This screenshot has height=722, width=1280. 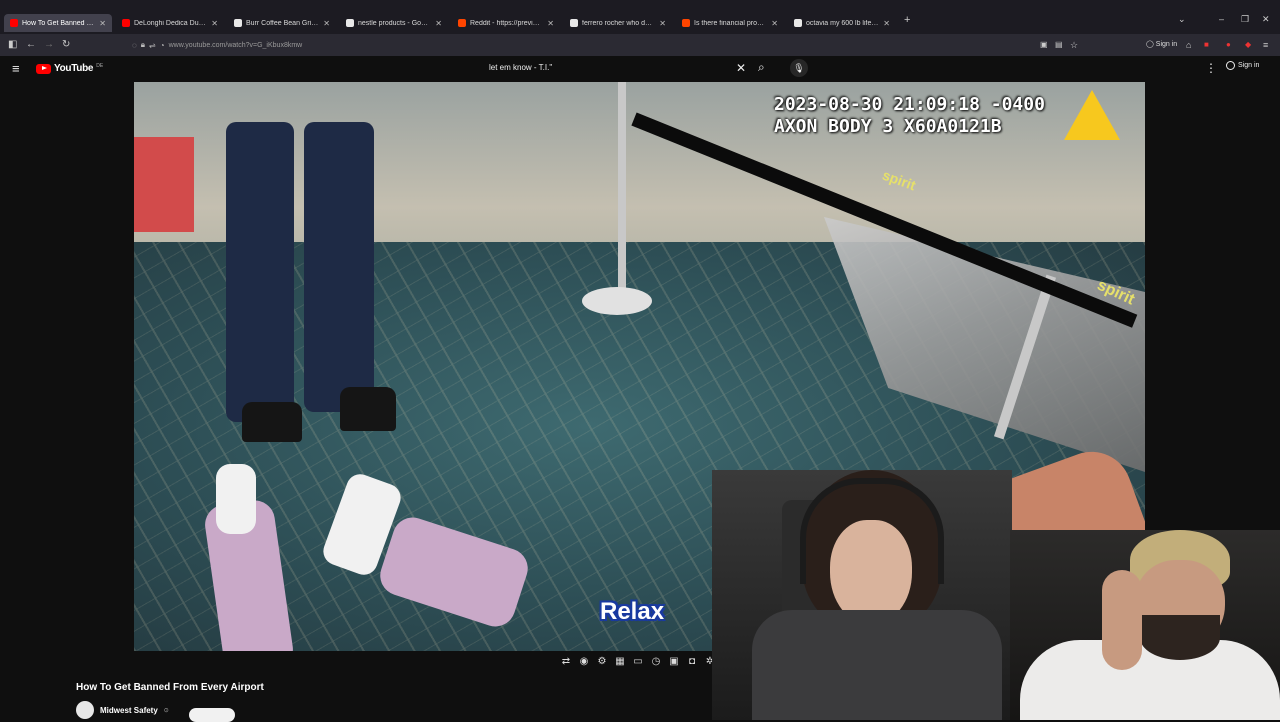 What do you see at coordinates (617, 301) in the screenshot?
I see `stanchion-base` at bounding box center [617, 301].